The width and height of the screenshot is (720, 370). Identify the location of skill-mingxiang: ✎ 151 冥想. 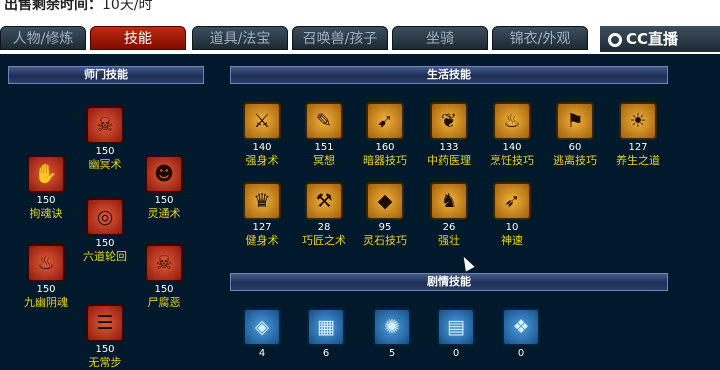
(324, 134).